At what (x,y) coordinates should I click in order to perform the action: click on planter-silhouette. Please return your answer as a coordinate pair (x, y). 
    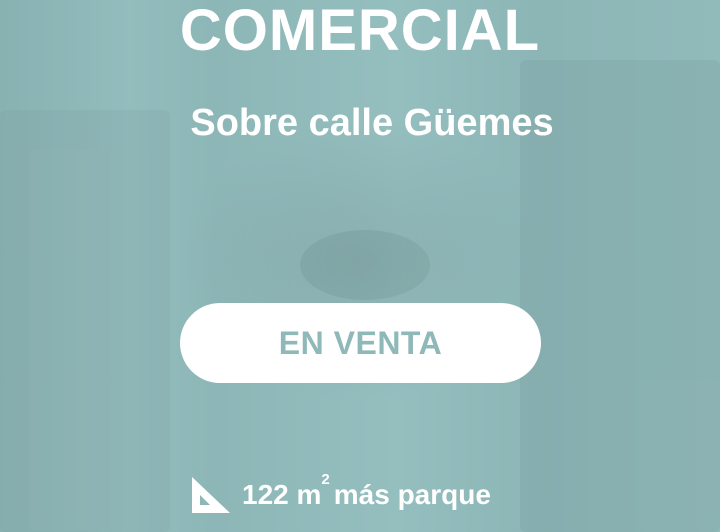
    Looking at the image, I should click on (365, 265).